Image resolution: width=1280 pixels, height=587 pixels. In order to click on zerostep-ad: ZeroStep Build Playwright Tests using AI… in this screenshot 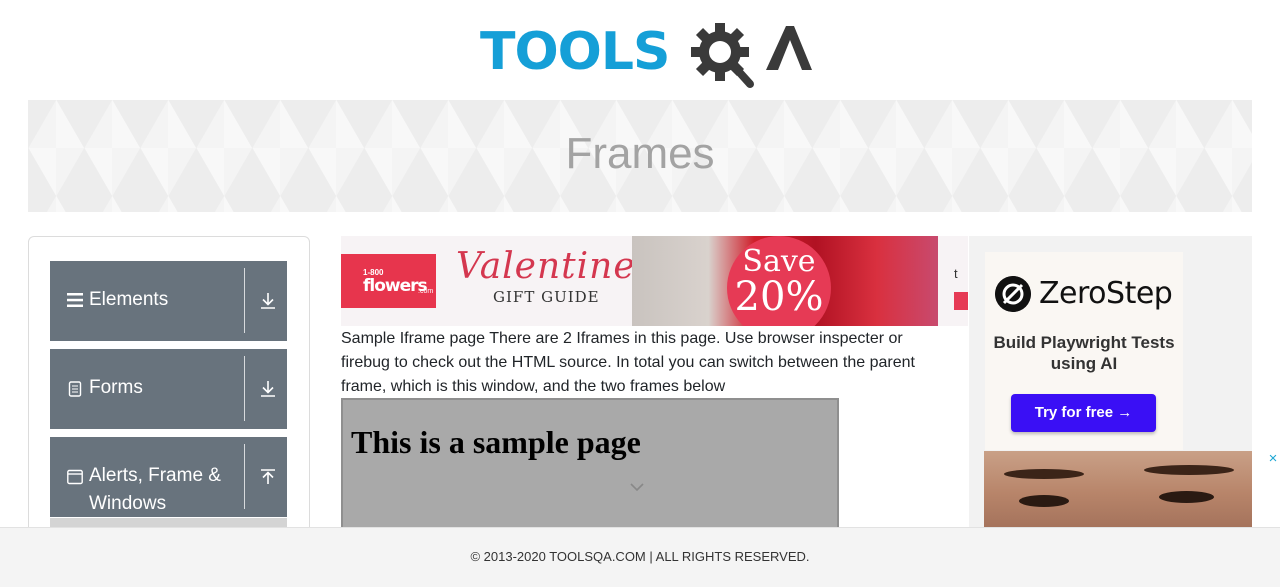, I will do `click(1110, 381)`.